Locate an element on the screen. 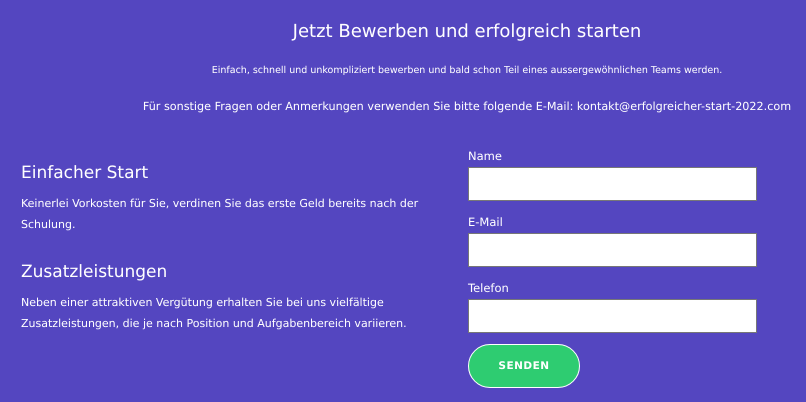 This screenshot has height=402, width=806. subtitle: Einfach, schnell und unkompliziert bewerben und bald schon Teil eines aussergewöhnlichen Teams werden. is located at coordinates (467, 71).